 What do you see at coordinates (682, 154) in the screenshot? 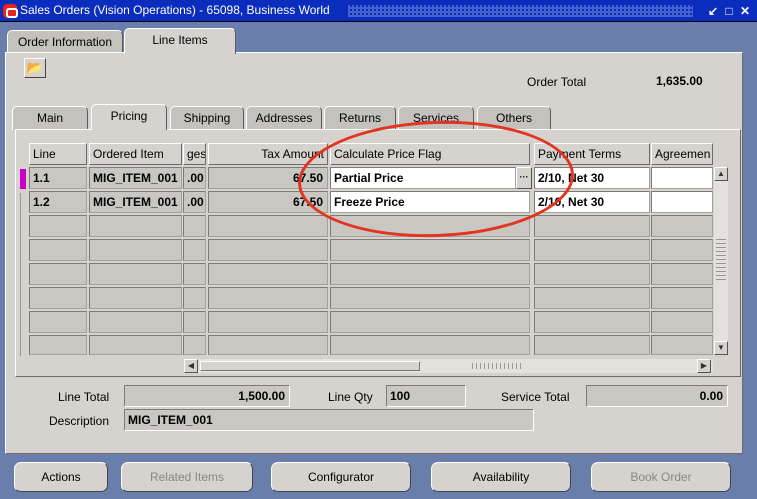
I see `column-header-agreement: Agreemen` at bounding box center [682, 154].